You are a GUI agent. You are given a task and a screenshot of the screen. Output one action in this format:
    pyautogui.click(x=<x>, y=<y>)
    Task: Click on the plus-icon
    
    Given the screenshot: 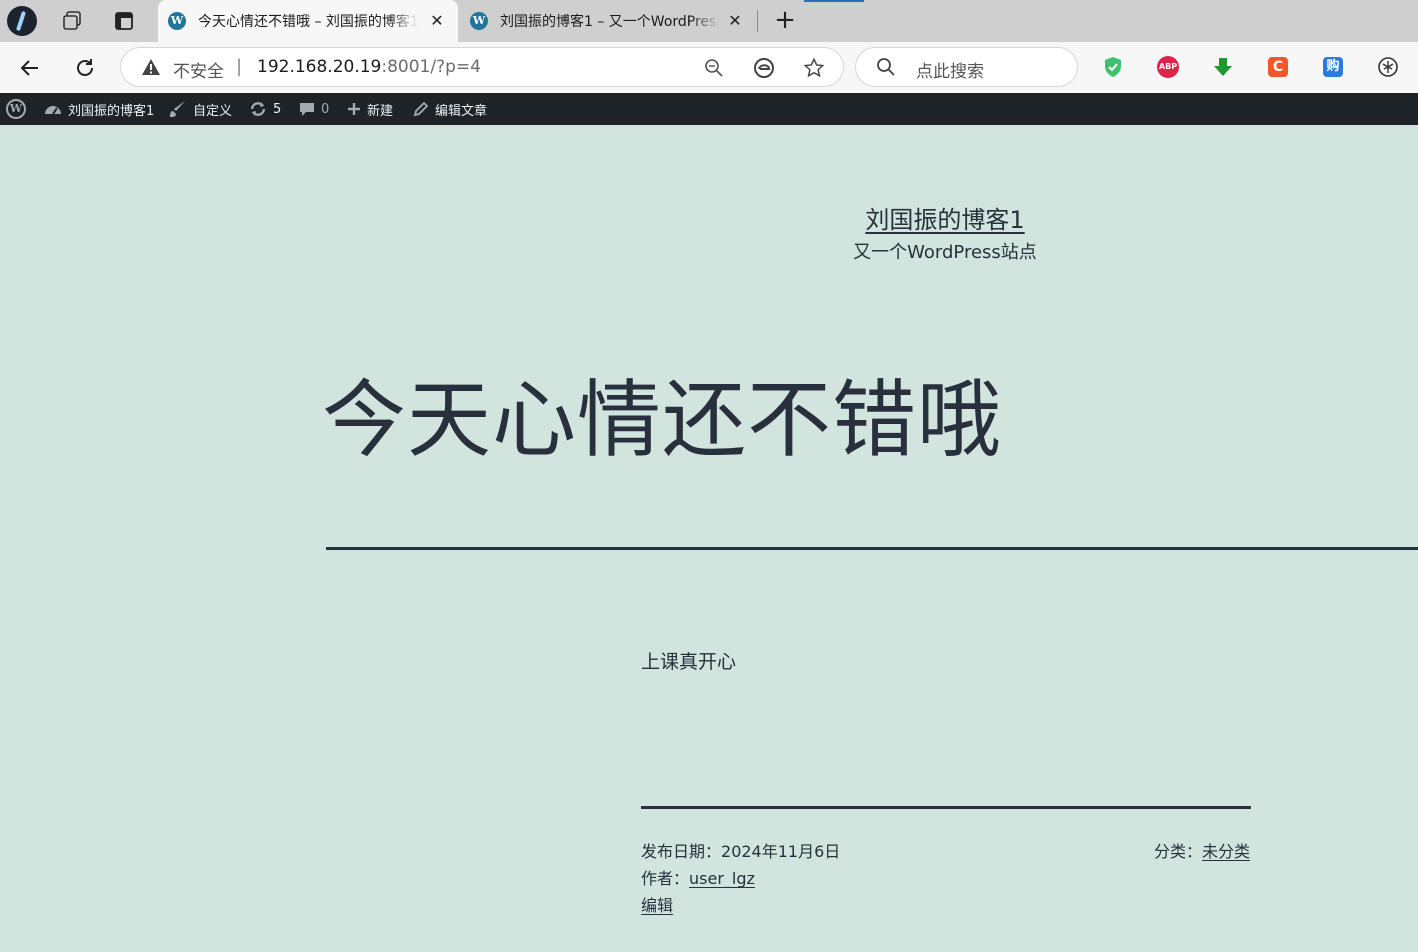 What is the action you would take?
    pyautogui.click(x=354, y=109)
    